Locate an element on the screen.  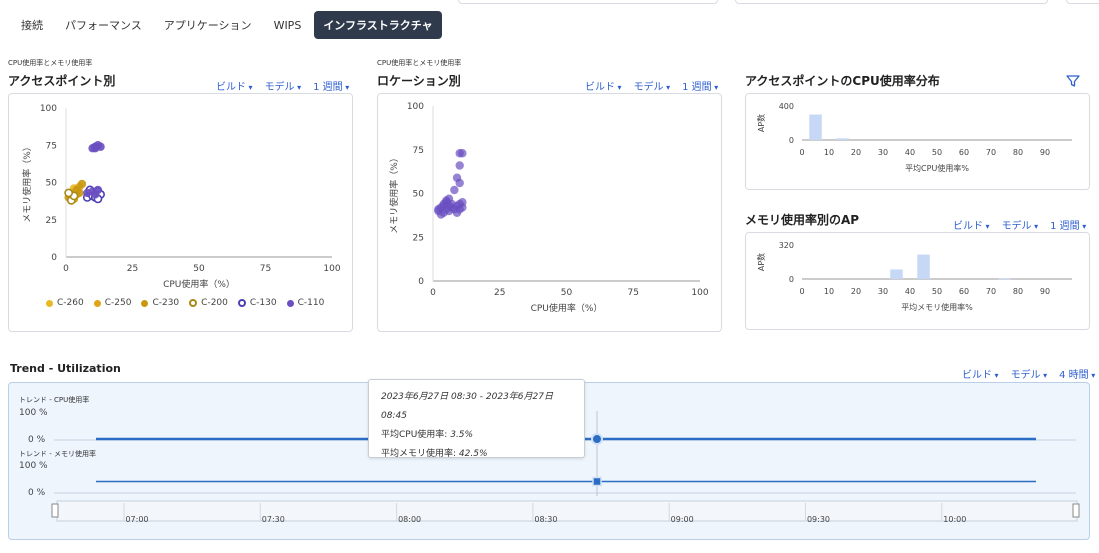
legend-item: C-110 is located at coordinates (305, 303).